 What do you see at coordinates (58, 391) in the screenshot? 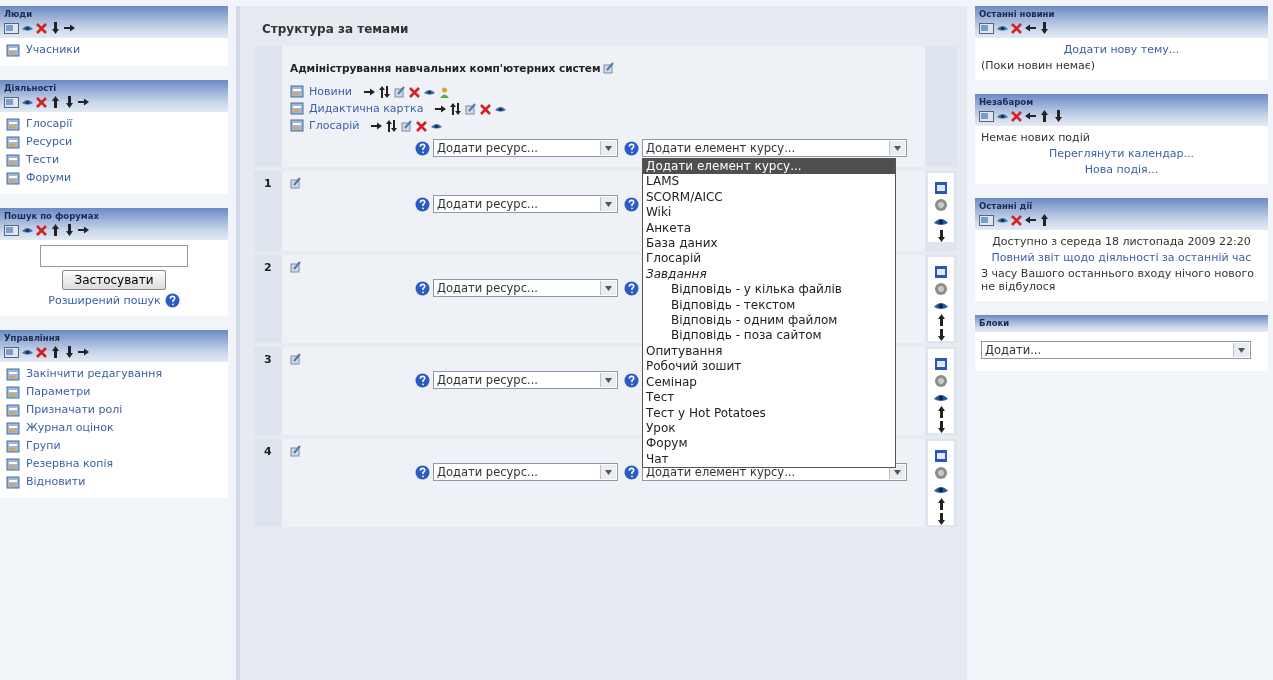
I see `sidebar-link: Параметри` at bounding box center [58, 391].